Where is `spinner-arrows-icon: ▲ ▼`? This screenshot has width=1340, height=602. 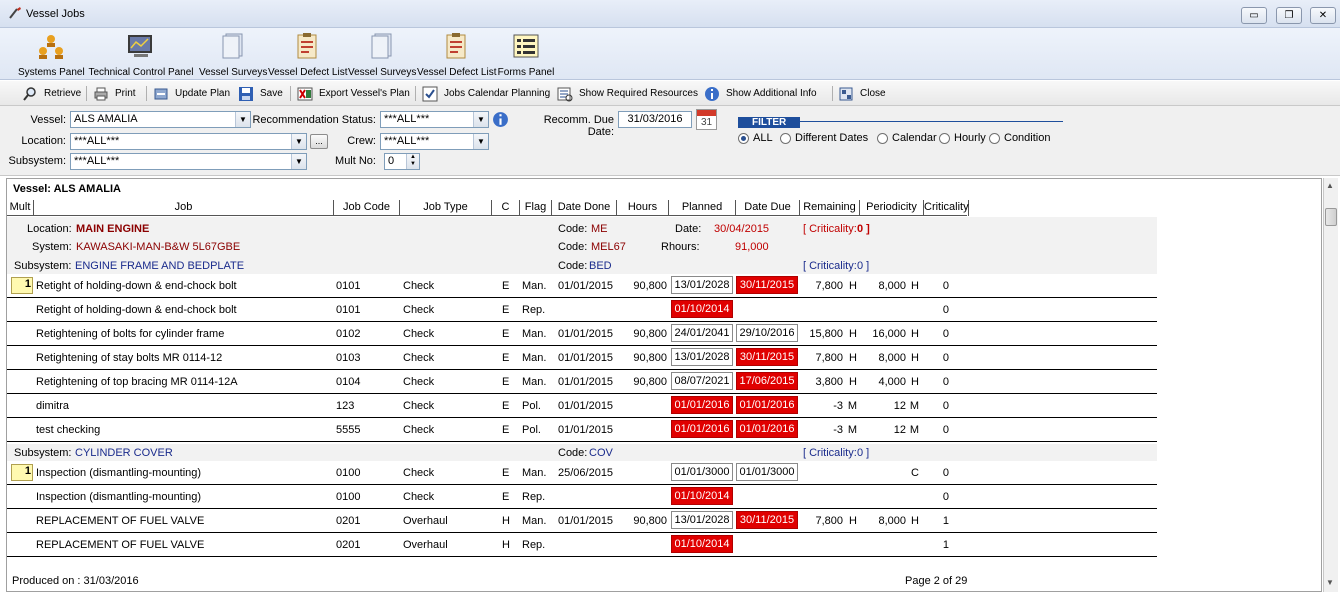
spinner-arrows-icon: ▲ ▼ is located at coordinates (412, 161).